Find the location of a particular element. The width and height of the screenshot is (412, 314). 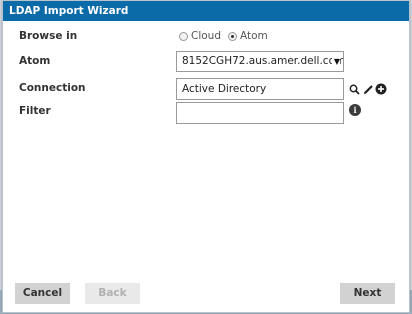

connection-input is located at coordinates (260, 89).